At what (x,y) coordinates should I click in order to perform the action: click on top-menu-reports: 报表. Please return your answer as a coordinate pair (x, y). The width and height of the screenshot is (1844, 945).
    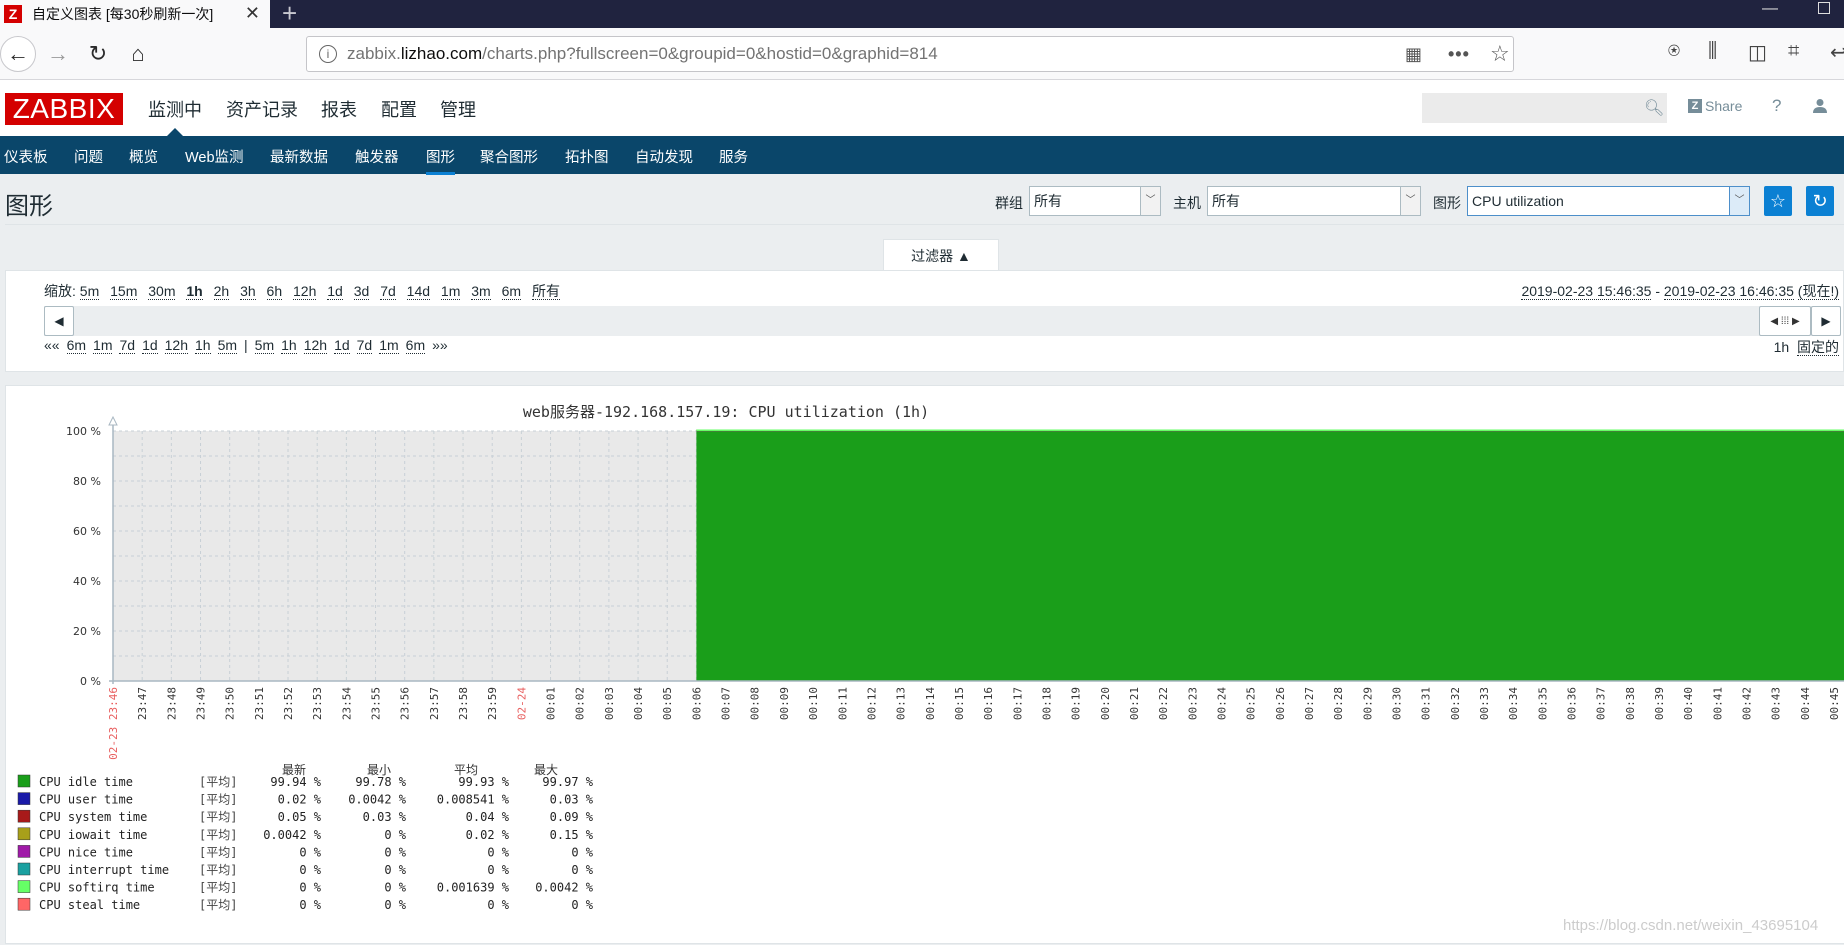
    Looking at the image, I should click on (339, 109).